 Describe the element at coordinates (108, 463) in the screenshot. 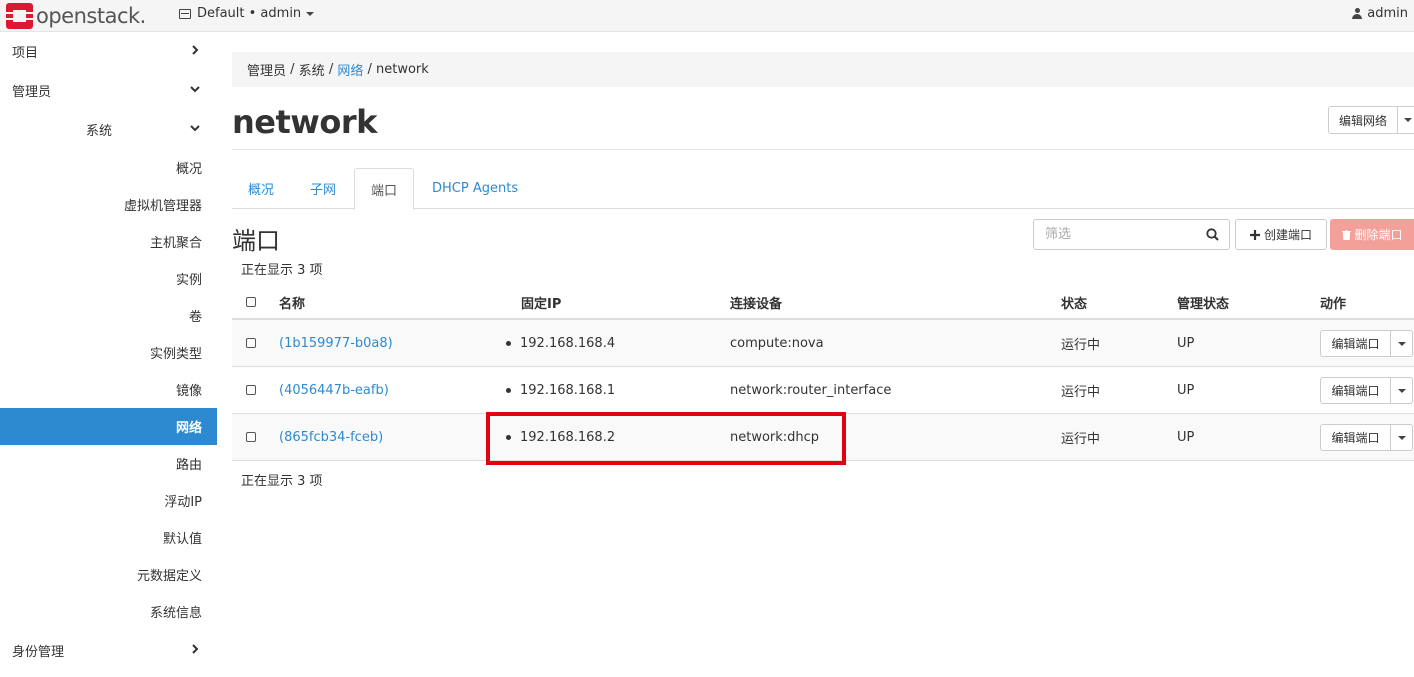

I see `sidebar-item-routers: 路由` at that location.